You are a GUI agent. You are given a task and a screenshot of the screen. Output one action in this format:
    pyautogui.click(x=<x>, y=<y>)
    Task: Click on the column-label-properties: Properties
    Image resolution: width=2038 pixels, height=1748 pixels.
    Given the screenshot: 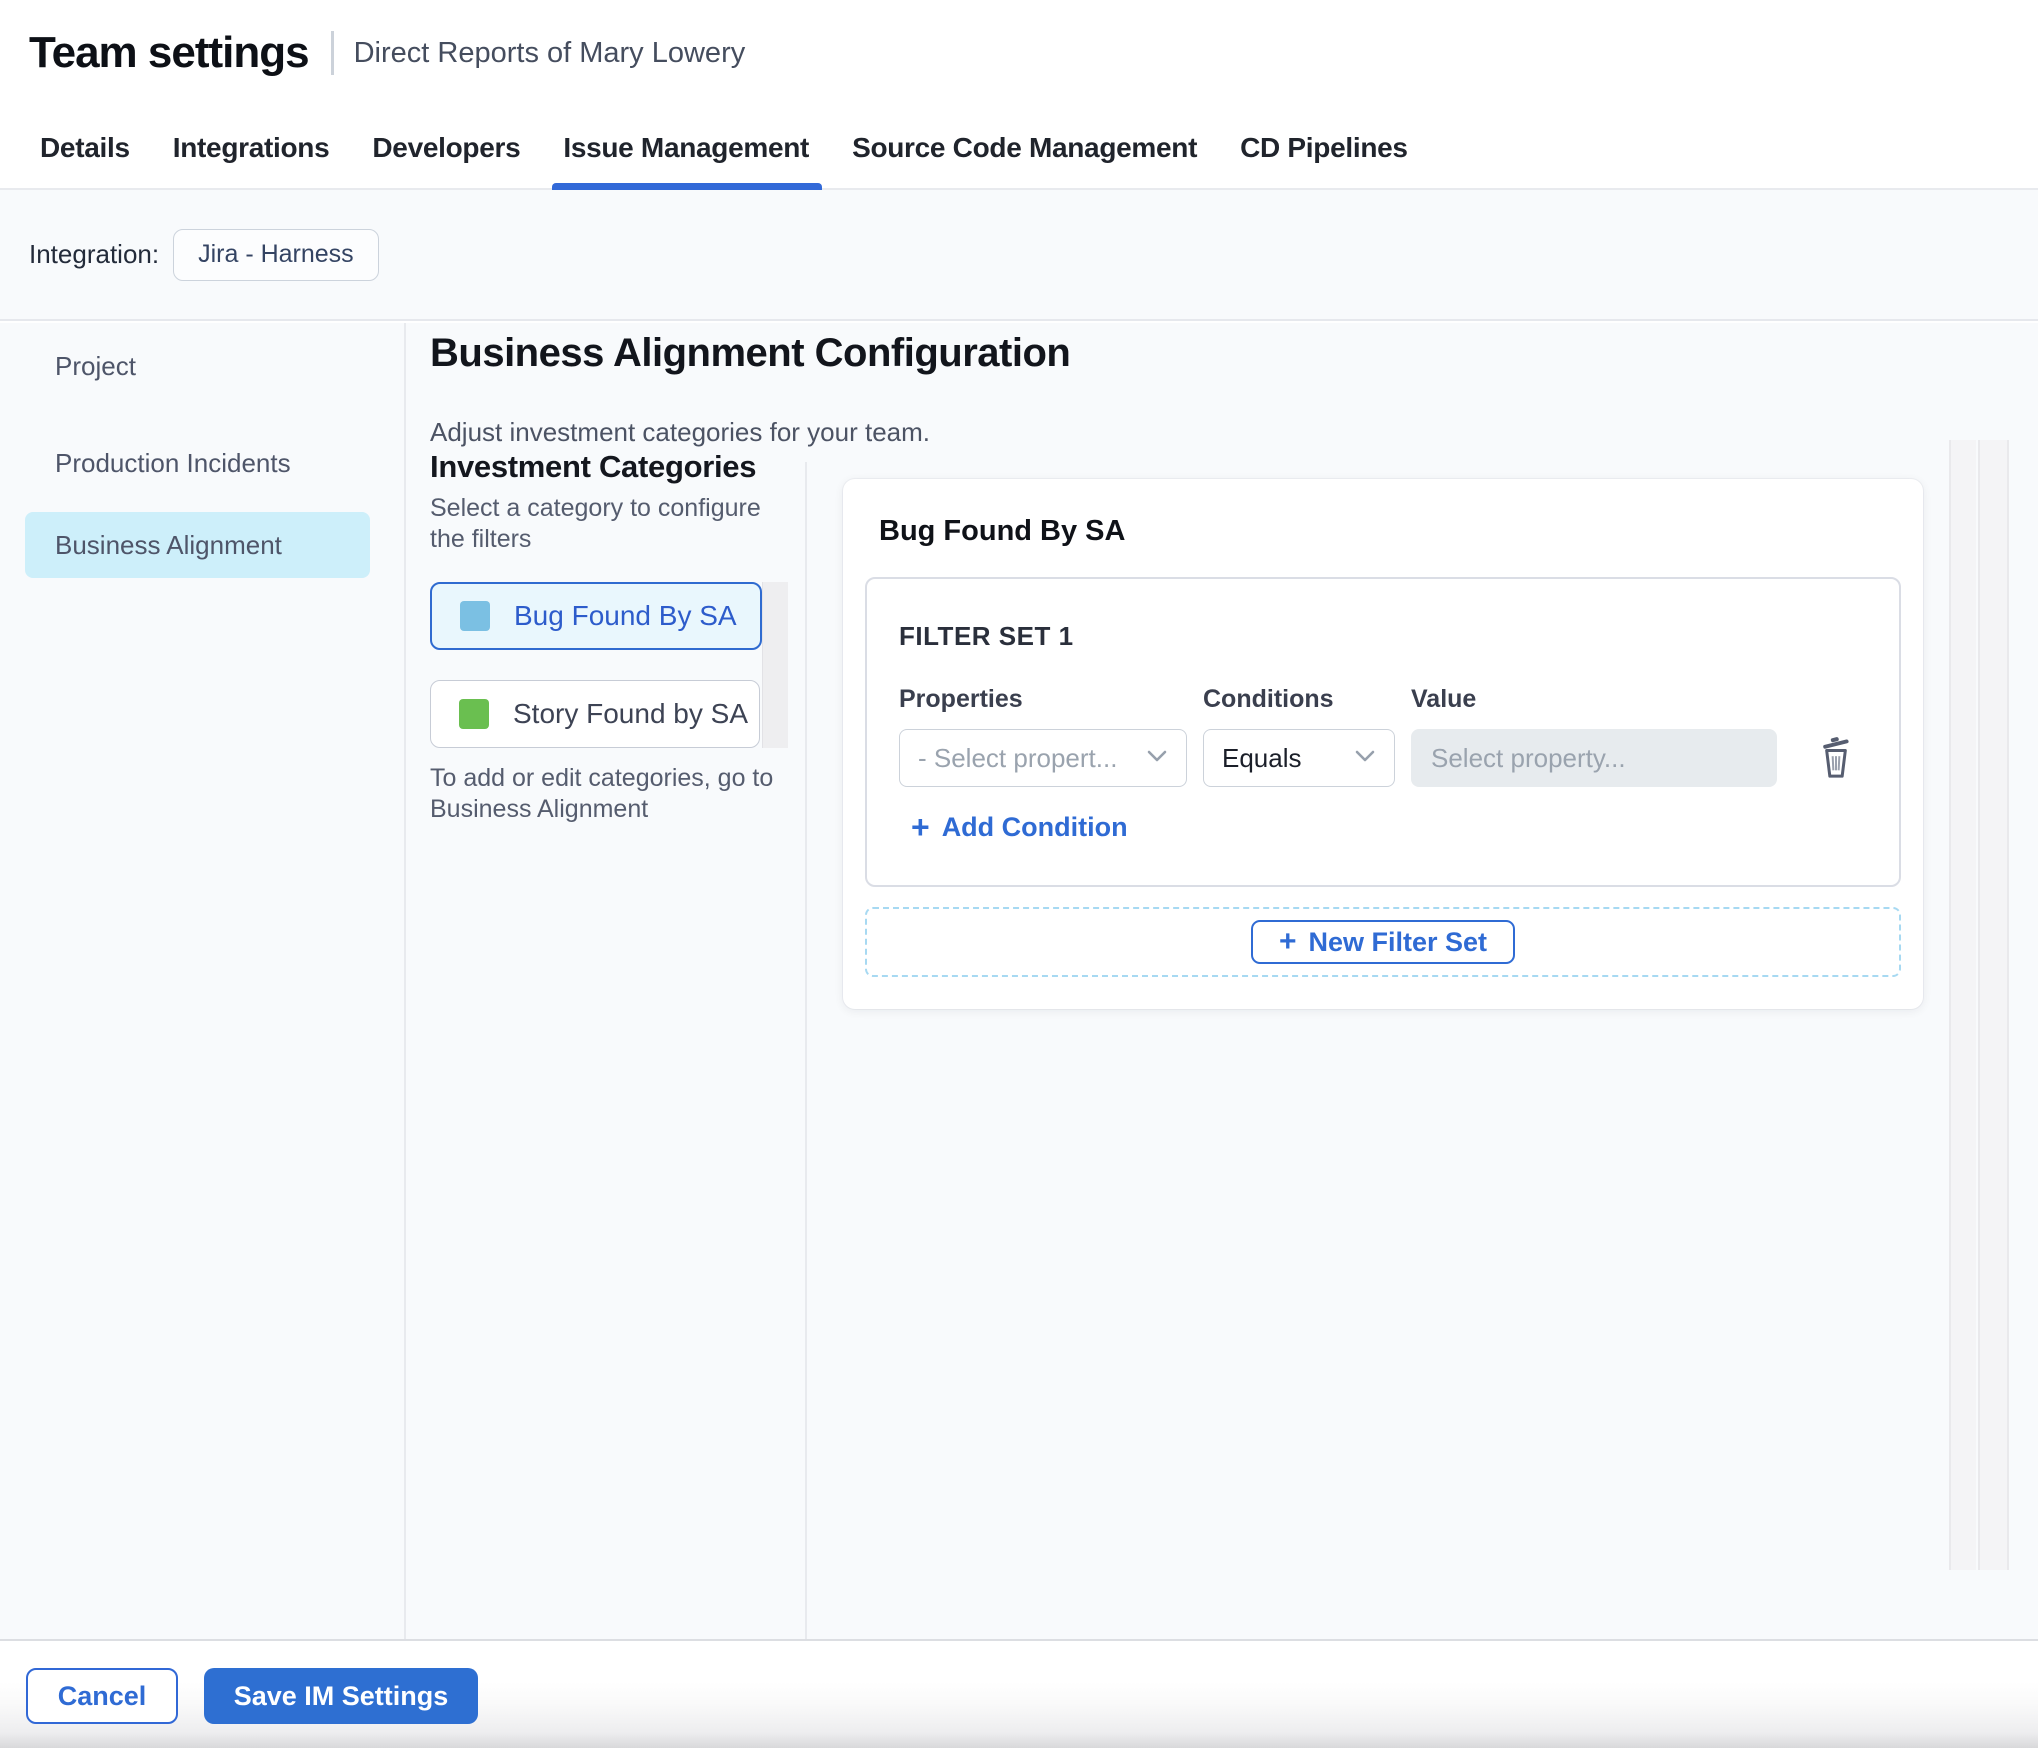 What is the action you would take?
    pyautogui.click(x=961, y=699)
    